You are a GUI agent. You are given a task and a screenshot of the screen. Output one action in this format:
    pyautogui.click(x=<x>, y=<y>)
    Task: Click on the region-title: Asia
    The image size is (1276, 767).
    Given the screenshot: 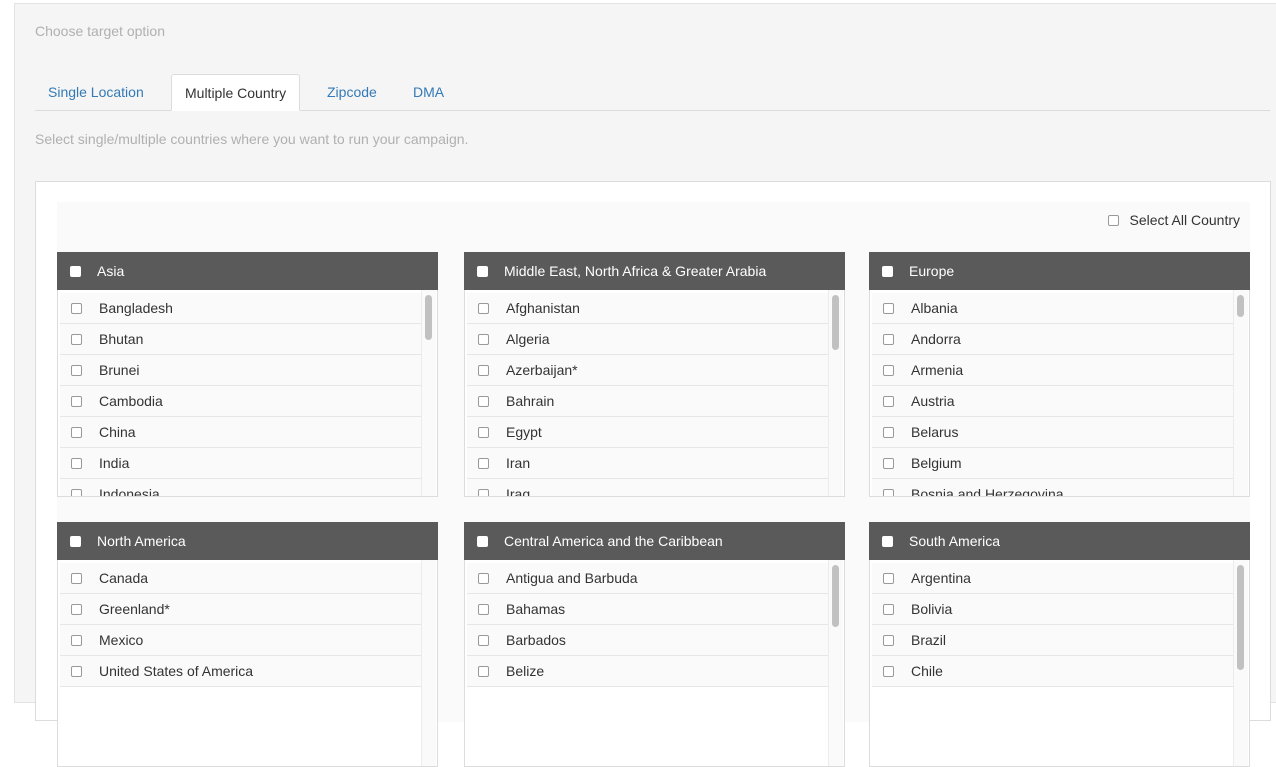 What is the action you would take?
    pyautogui.click(x=111, y=271)
    